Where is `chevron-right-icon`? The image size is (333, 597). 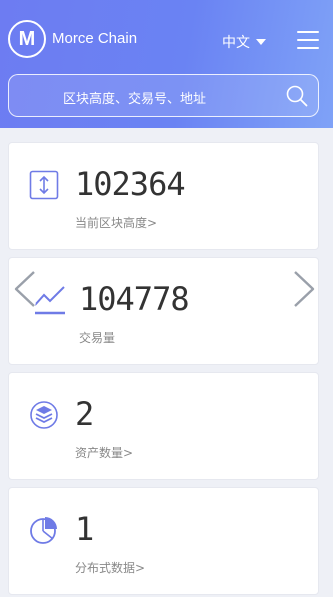 chevron-right-icon is located at coordinates (304, 289).